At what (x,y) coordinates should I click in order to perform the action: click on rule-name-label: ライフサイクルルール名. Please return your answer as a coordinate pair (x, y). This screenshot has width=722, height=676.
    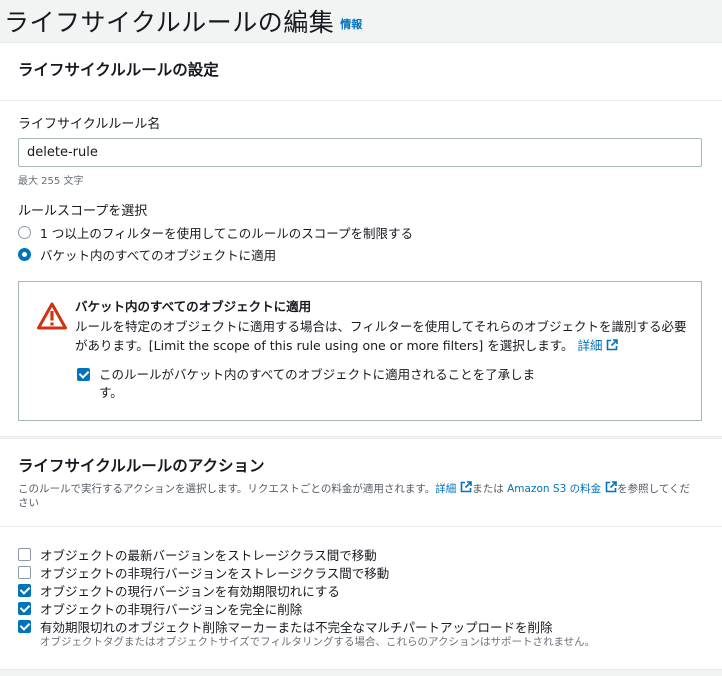
    Looking at the image, I should click on (89, 124).